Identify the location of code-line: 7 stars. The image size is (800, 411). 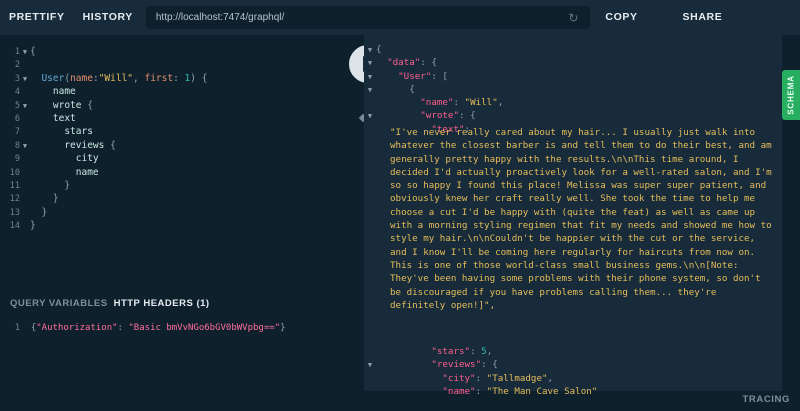
(182, 131).